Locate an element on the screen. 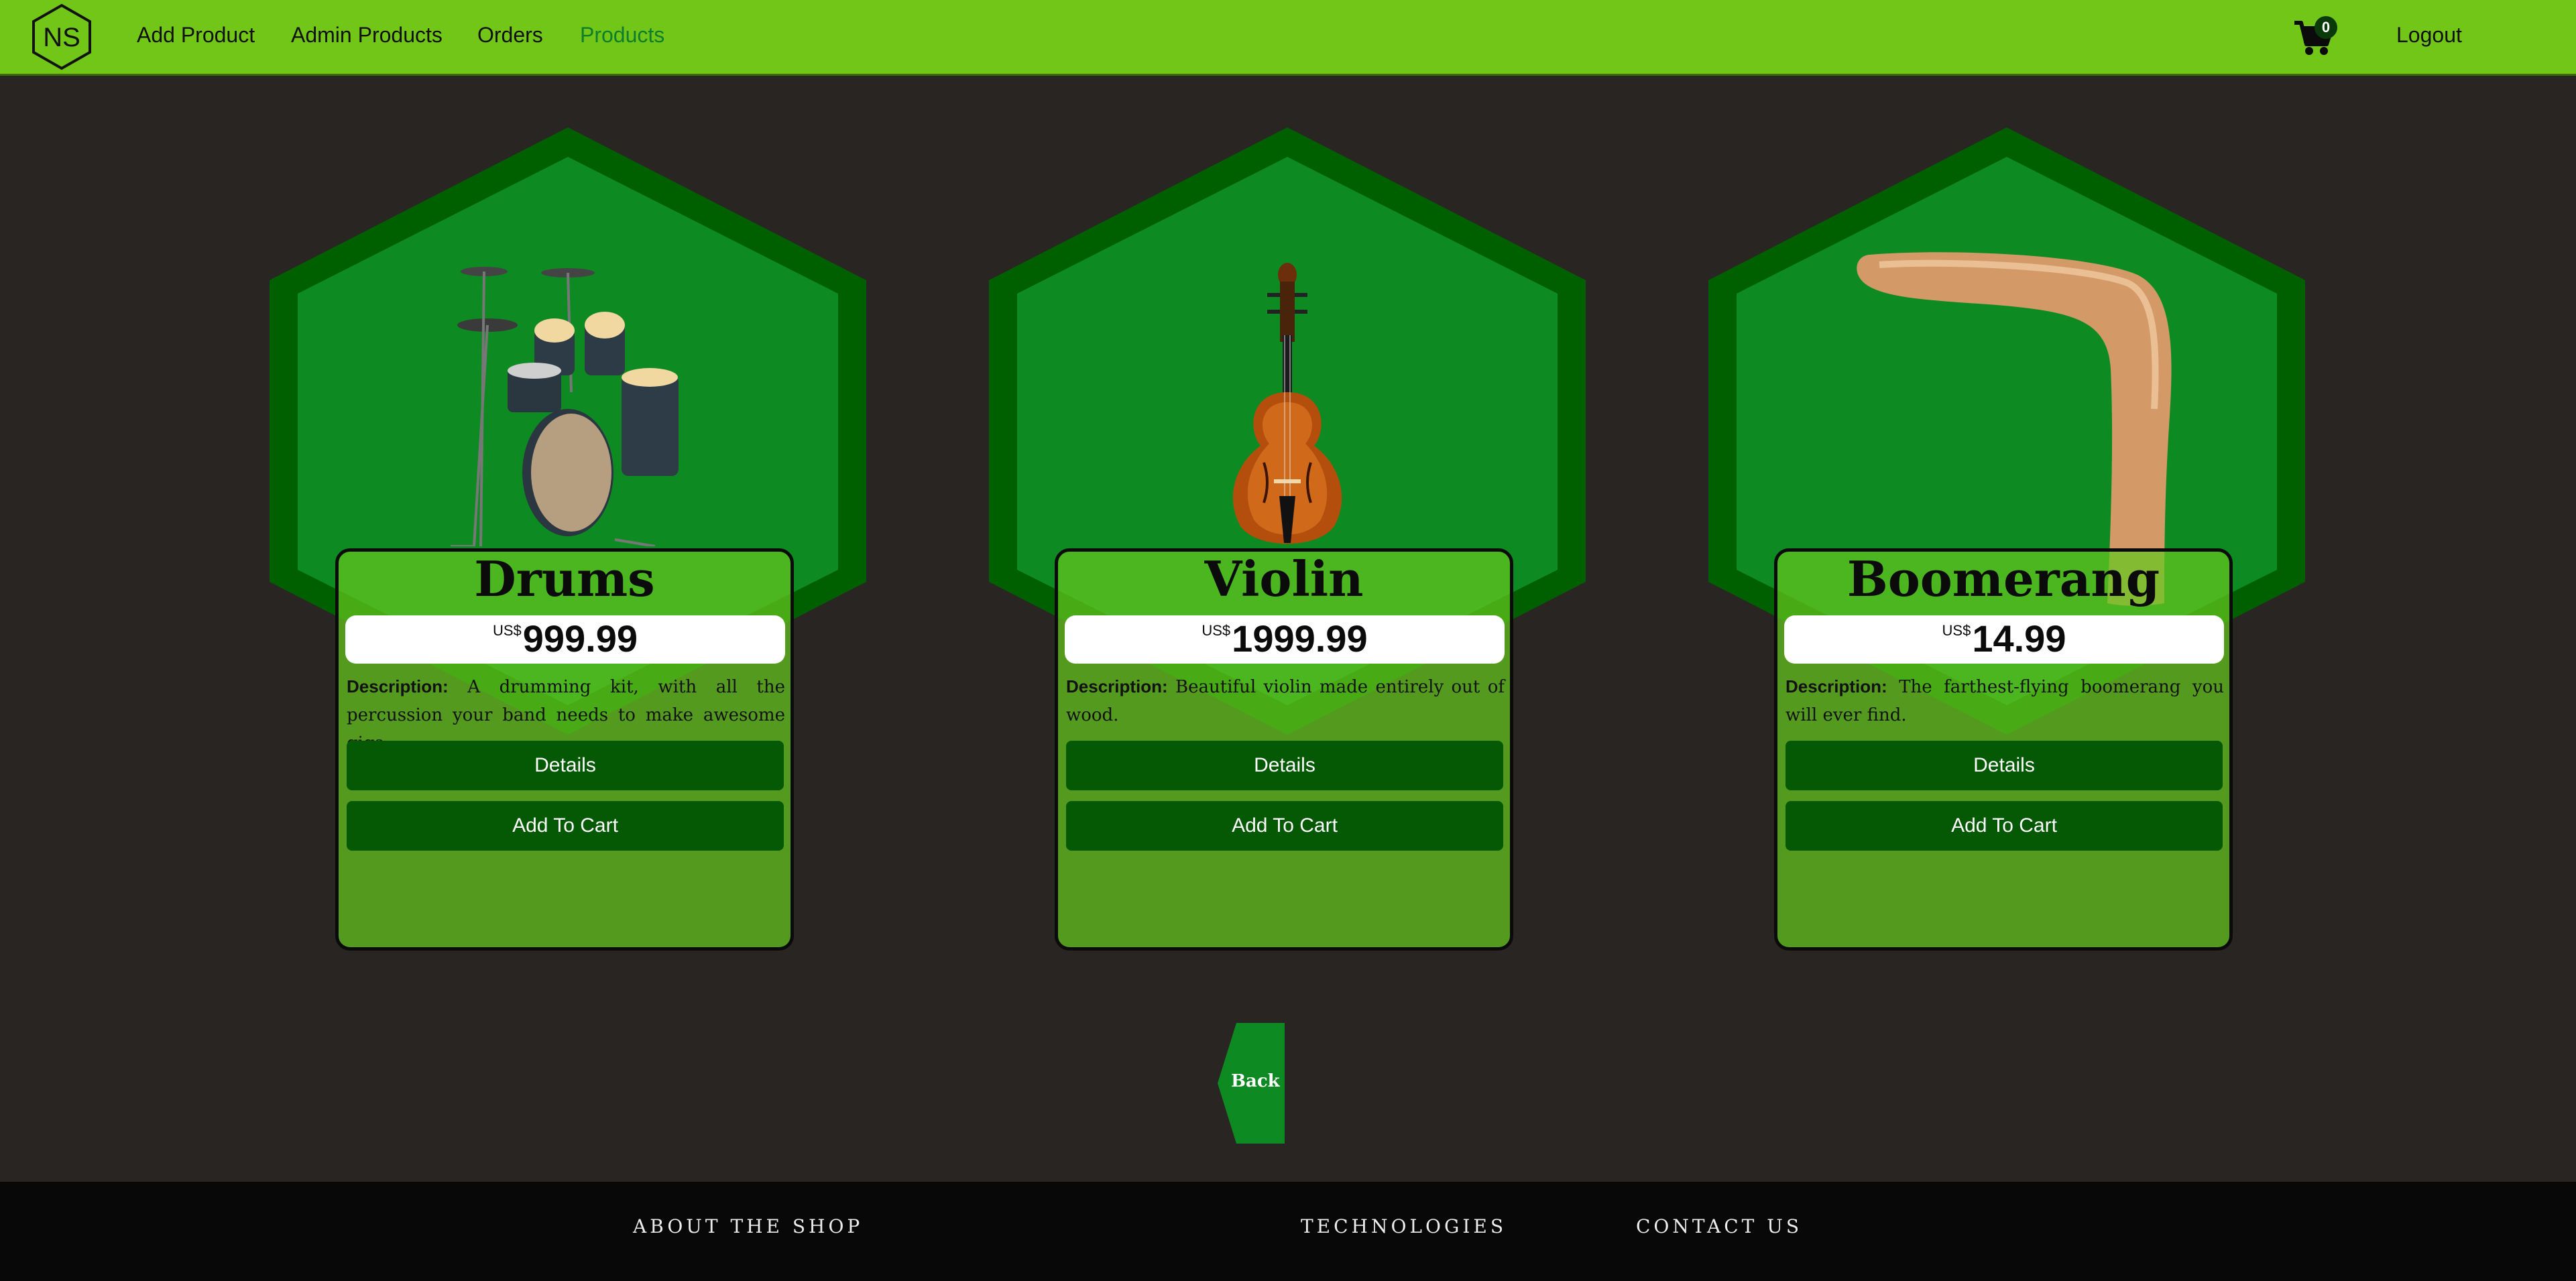 Image resolution: width=2576 pixels, height=1281 pixels. nav-orders: Orders is located at coordinates (510, 35).